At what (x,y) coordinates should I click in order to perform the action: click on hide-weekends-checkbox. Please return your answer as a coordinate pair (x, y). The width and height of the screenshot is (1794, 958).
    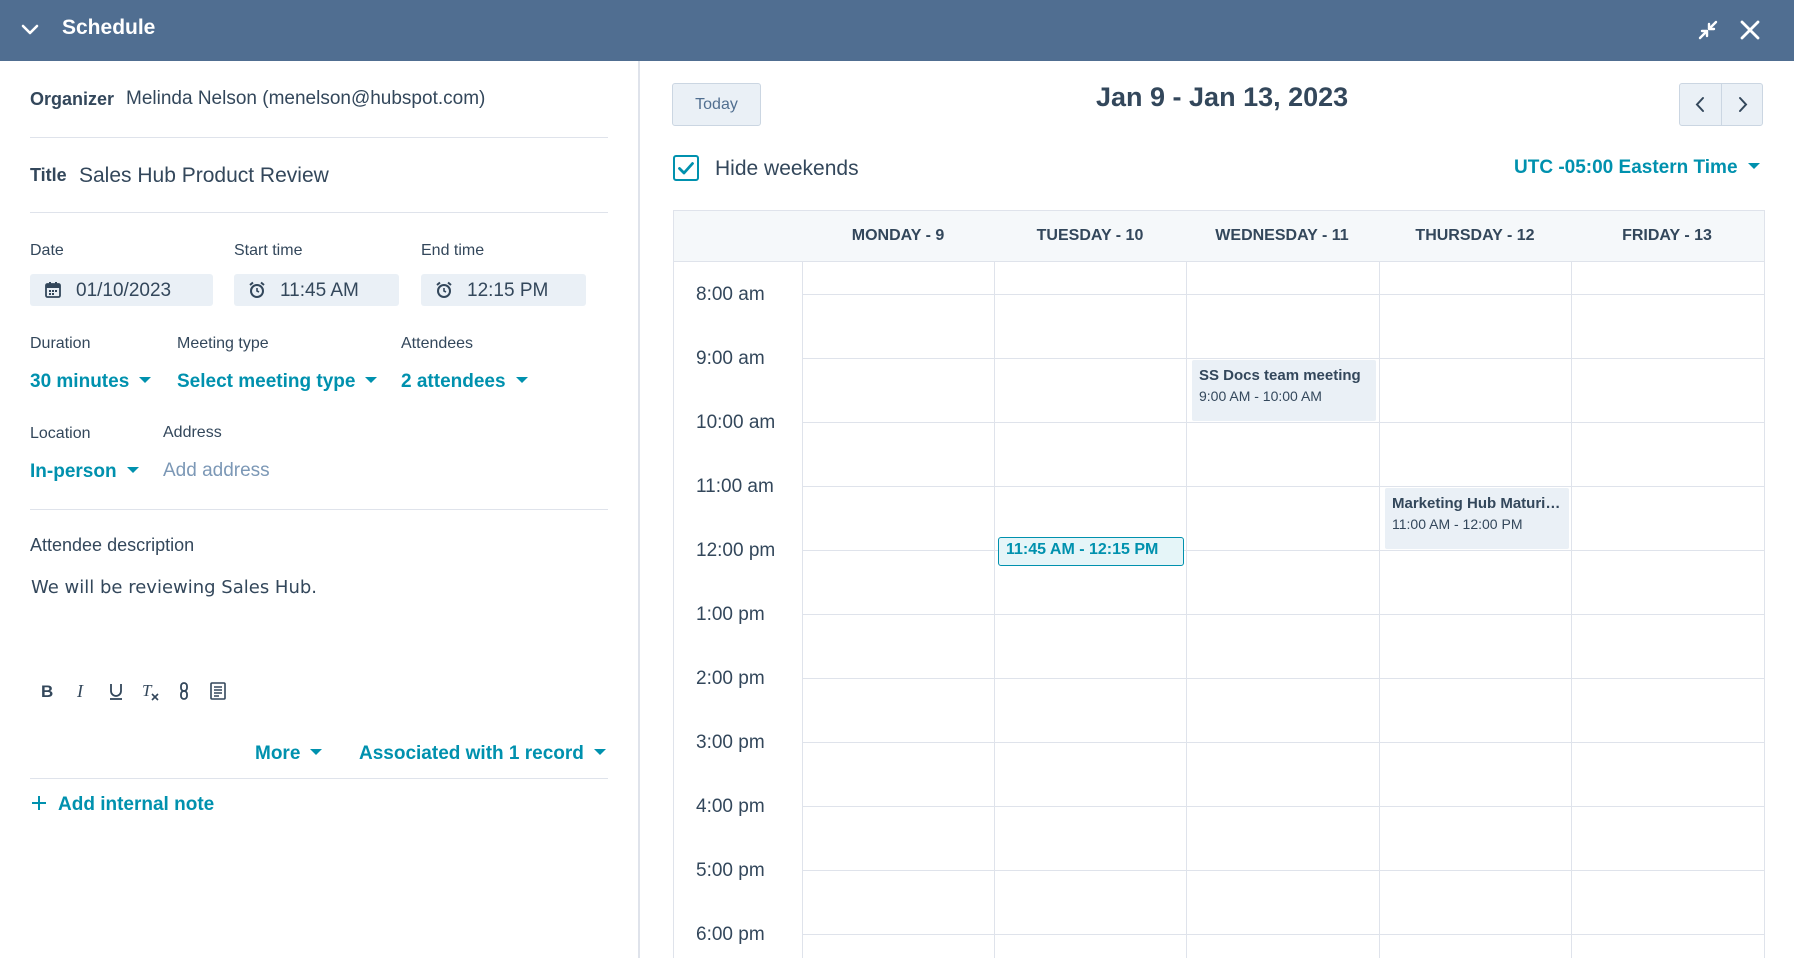
    Looking at the image, I should click on (686, 168).